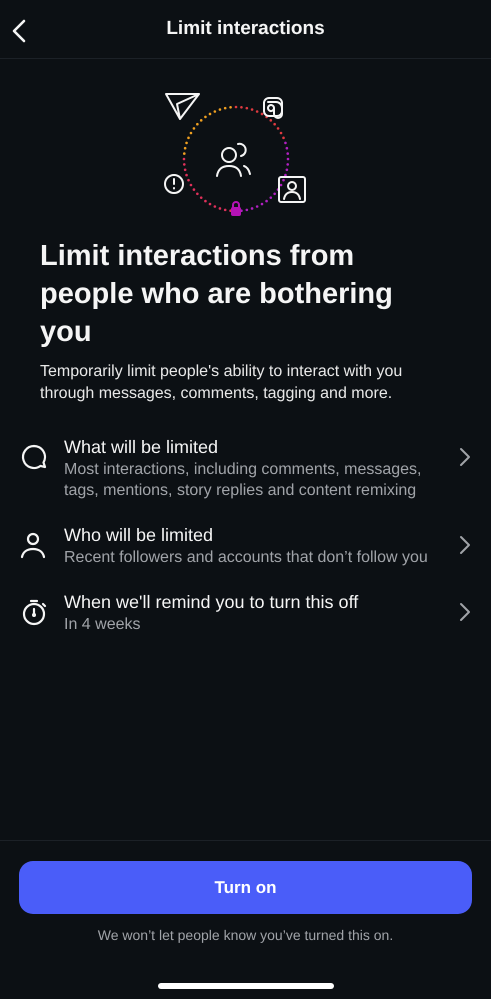 This screenshot has width=491, height=999. I want to click on item-title: What will be limited, so click(257, 447).